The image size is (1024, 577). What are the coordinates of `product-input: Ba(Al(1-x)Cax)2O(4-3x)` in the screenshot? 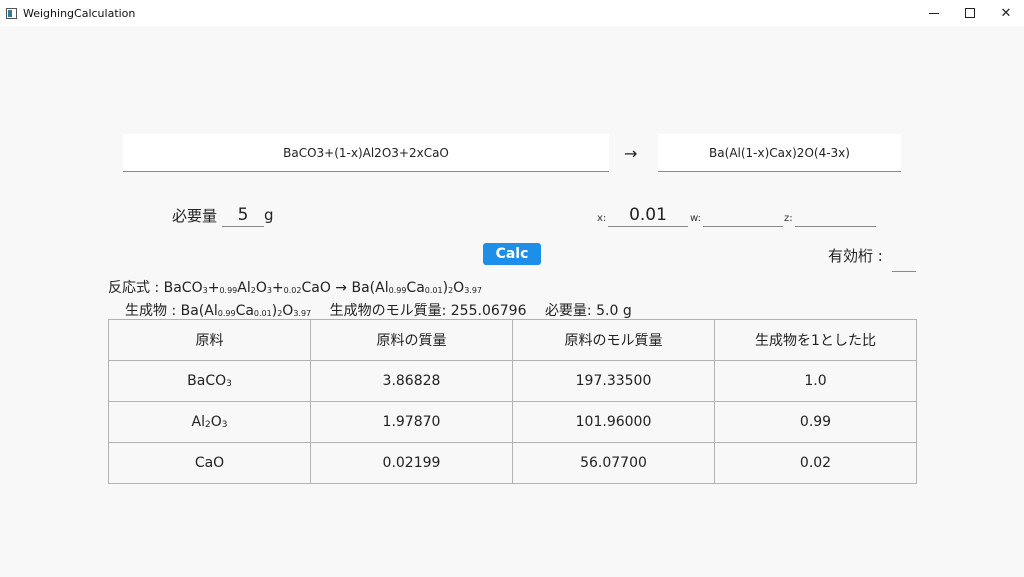 It's located at (779, 153).